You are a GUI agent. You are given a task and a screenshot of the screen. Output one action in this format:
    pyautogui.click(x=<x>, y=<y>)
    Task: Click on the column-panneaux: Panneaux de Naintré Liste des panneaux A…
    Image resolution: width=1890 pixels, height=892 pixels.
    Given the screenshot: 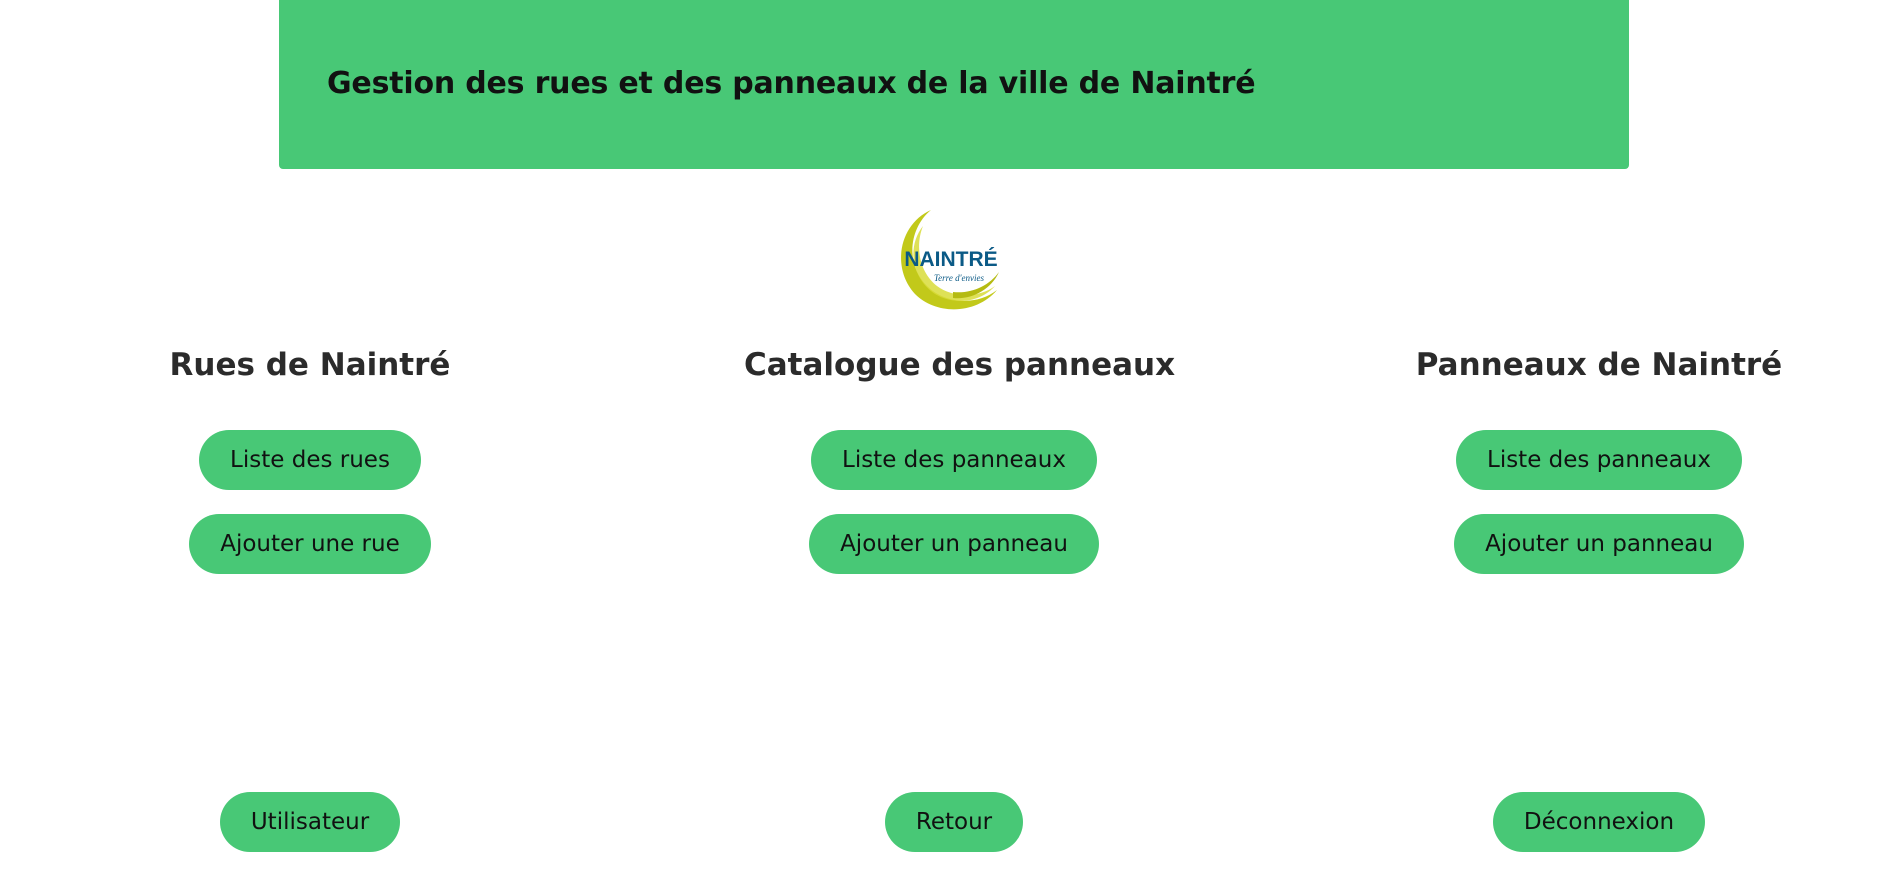 What is the action you would take?
    pyautogui.click(x=1599, y=457)
    